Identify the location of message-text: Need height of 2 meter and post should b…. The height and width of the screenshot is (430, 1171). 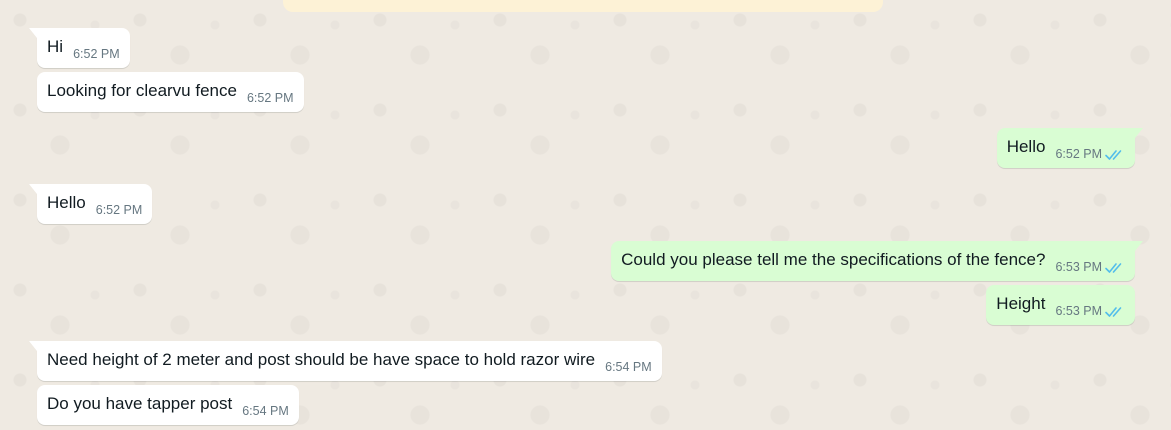
(321, 359).